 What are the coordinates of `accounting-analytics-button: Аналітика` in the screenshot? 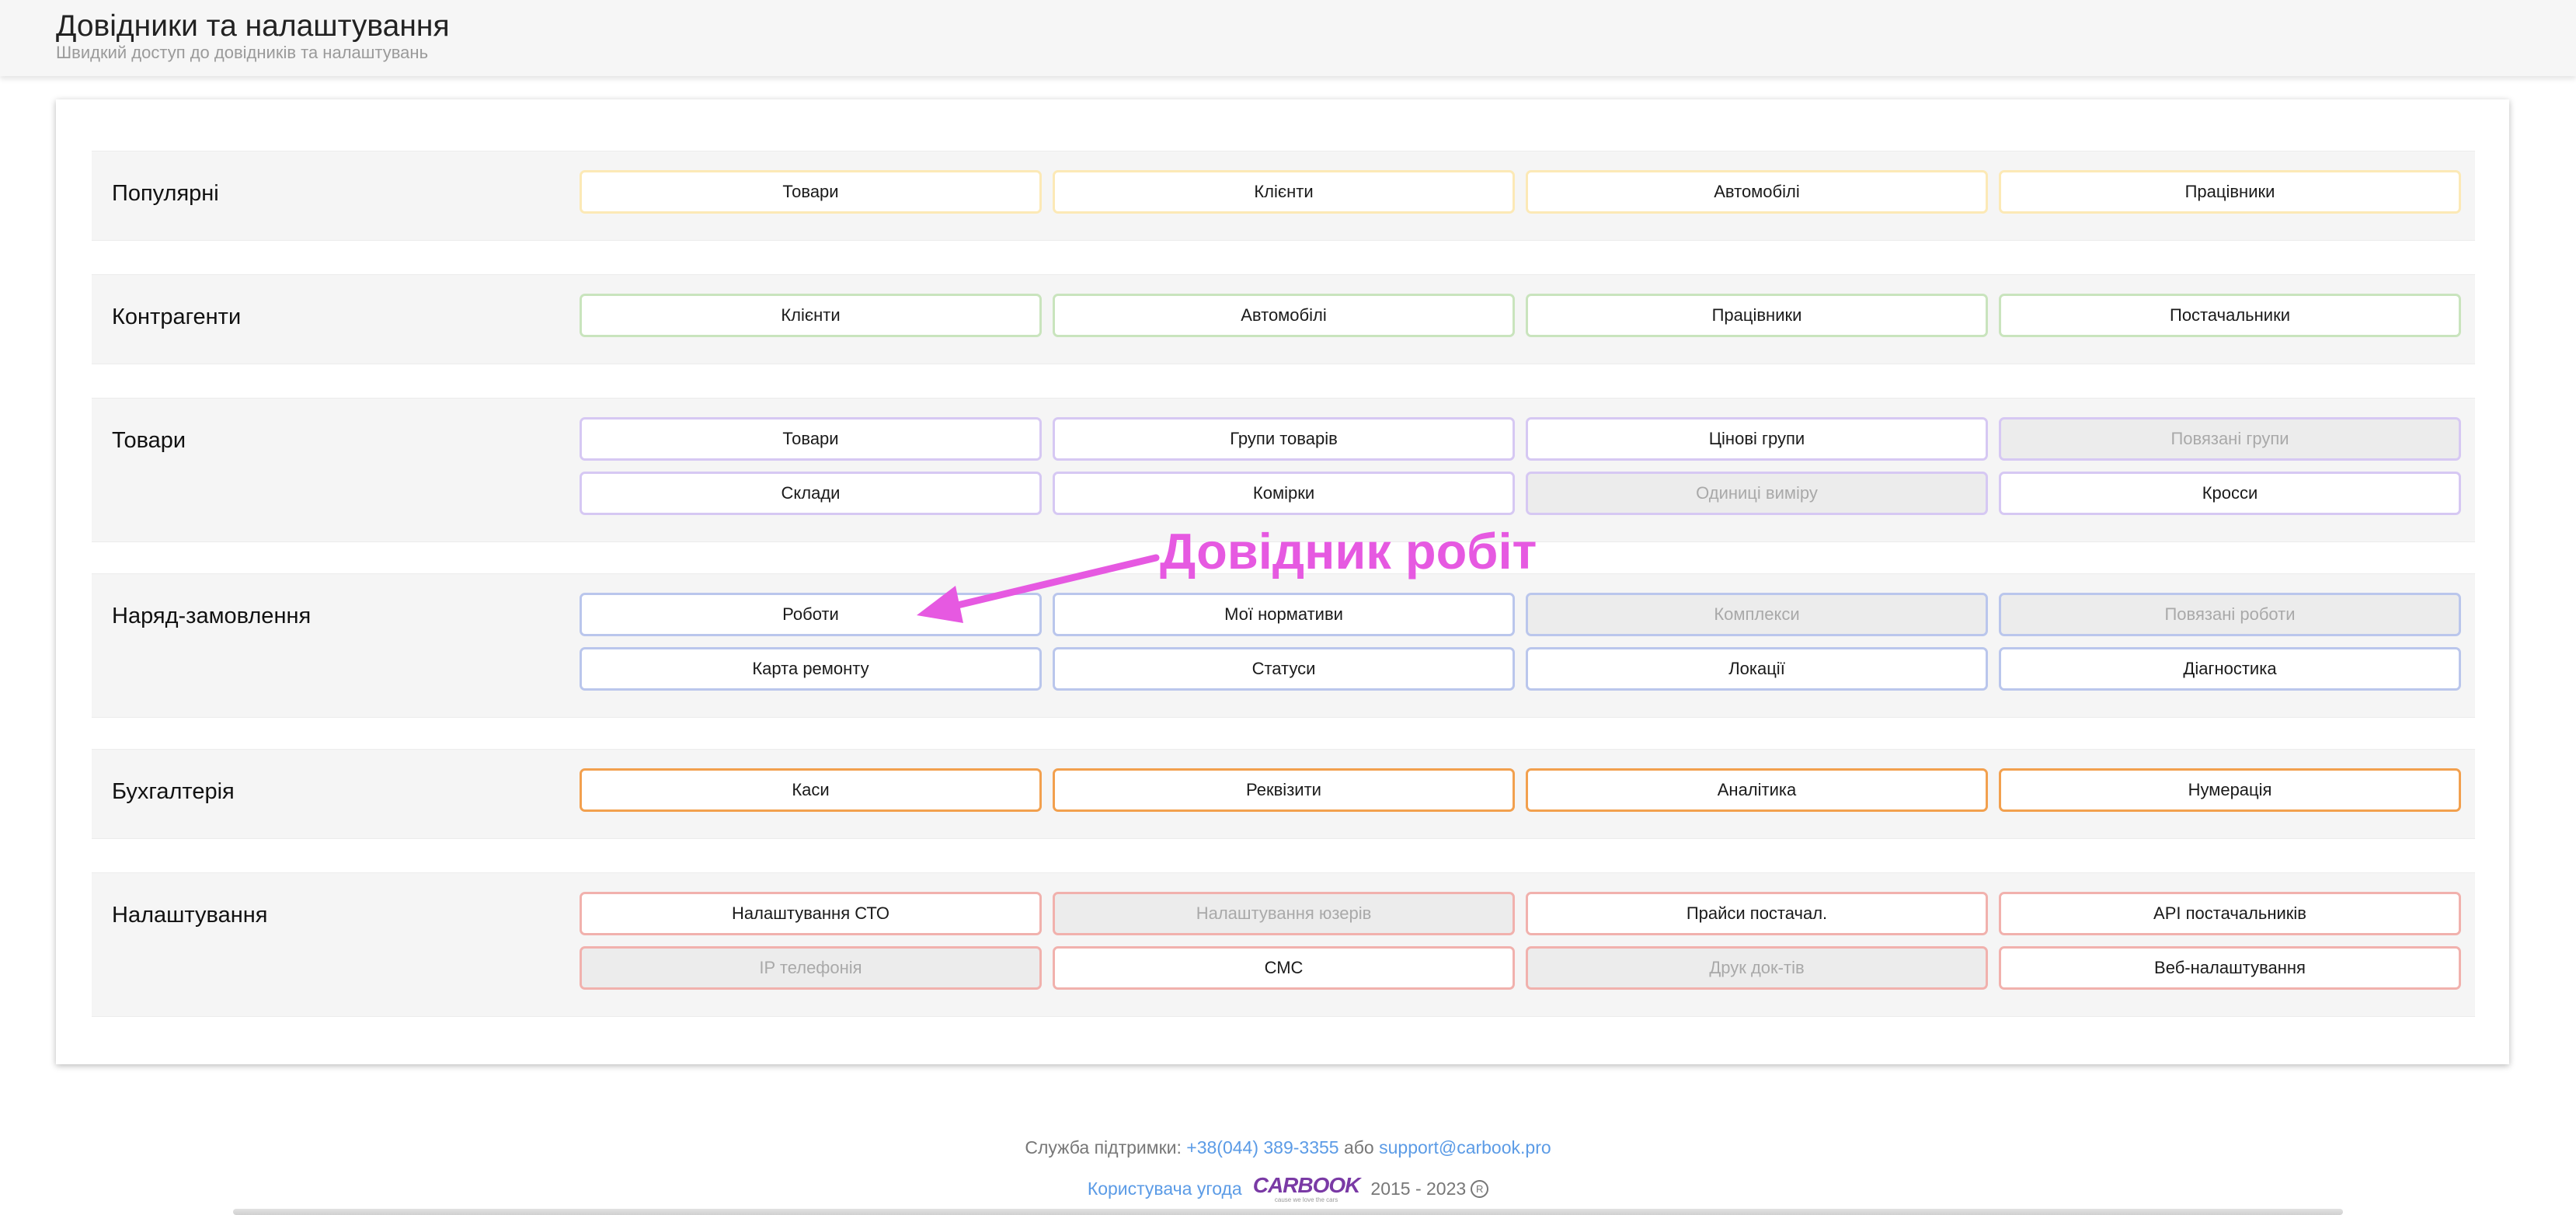 It's located at (1757, 790).